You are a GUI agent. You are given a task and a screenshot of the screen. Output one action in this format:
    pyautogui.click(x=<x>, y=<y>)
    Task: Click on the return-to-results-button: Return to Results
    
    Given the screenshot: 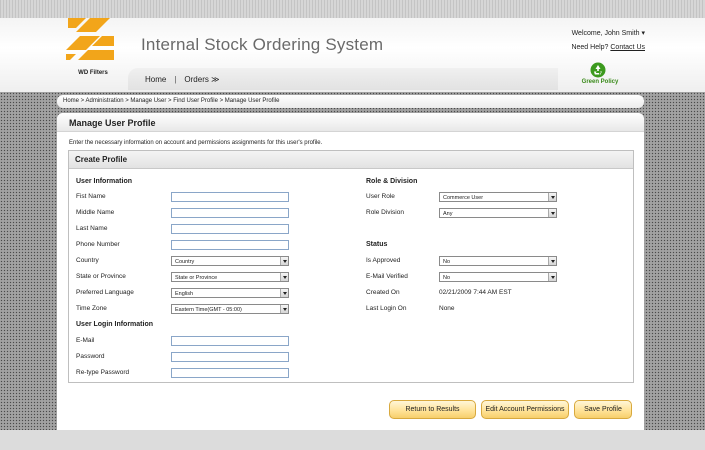 What is the action you would take?
    pyautogui.click(x=432, y=409)
    